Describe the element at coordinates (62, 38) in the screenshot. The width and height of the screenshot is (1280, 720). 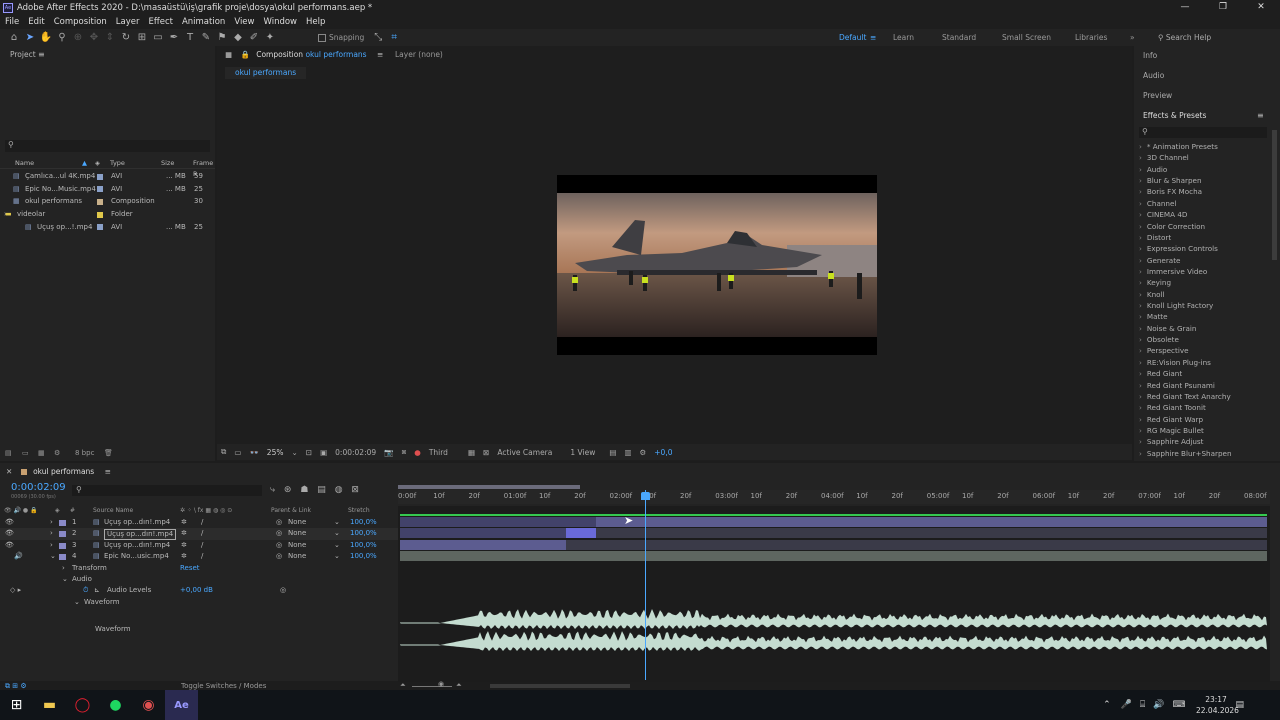
I see `zoom-tool-icon: ⚲` at that location.